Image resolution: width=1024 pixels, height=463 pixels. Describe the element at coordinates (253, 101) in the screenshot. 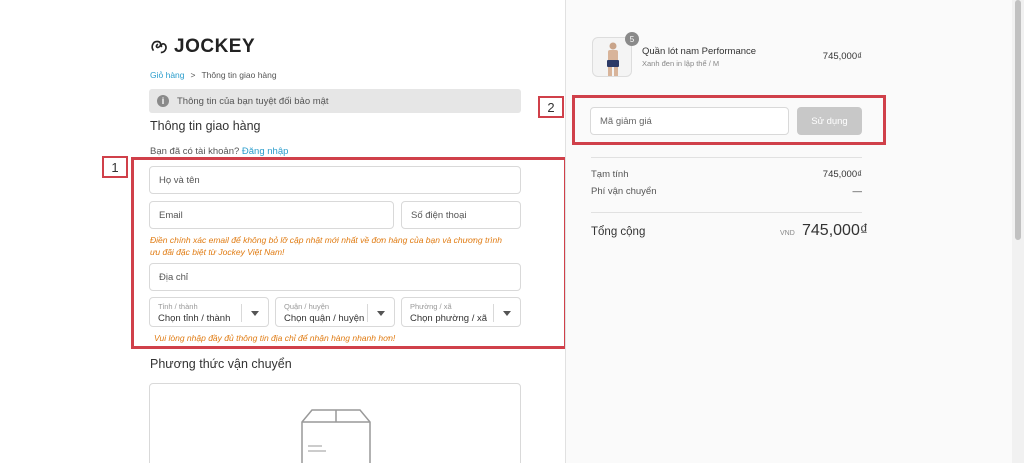

I see `privacy-notice-text: Thông tin của bạn tuyệt đối bảo mật` at that location.